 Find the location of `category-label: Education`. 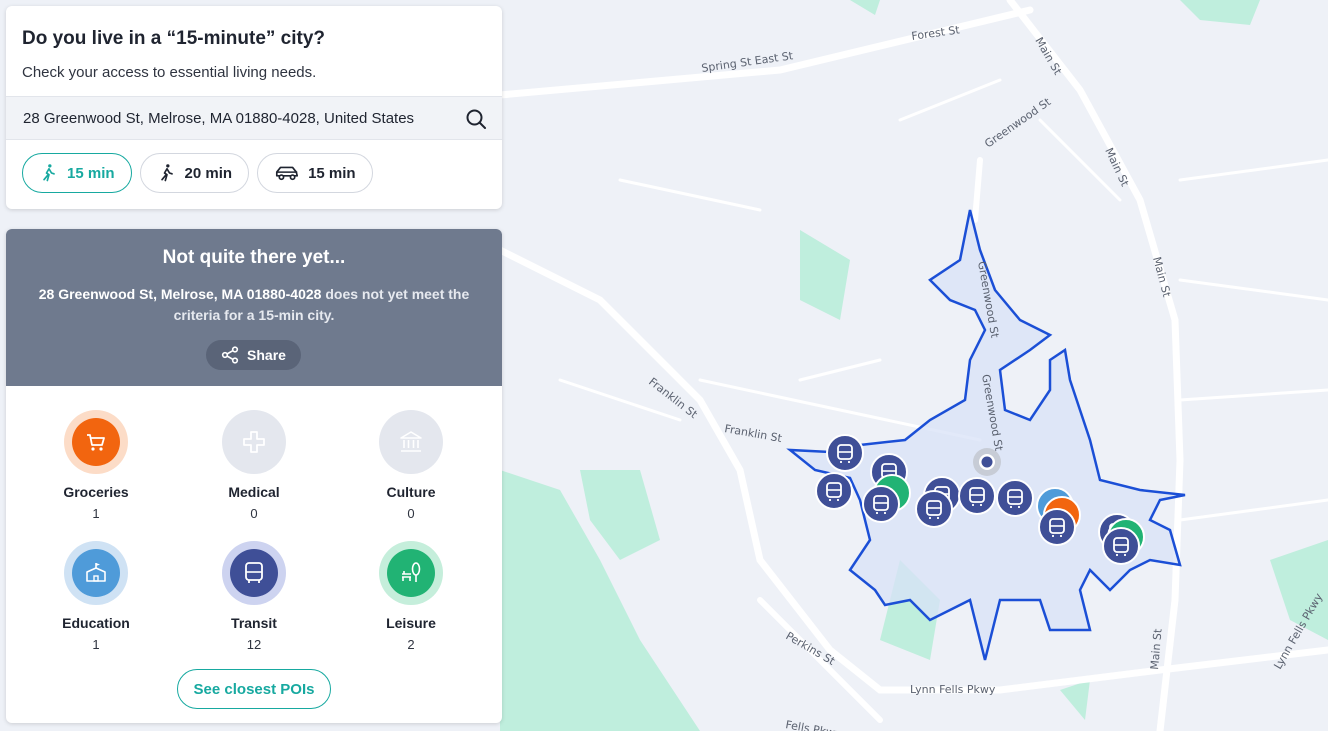

category-label: Education is located at coordinates (96, 623).